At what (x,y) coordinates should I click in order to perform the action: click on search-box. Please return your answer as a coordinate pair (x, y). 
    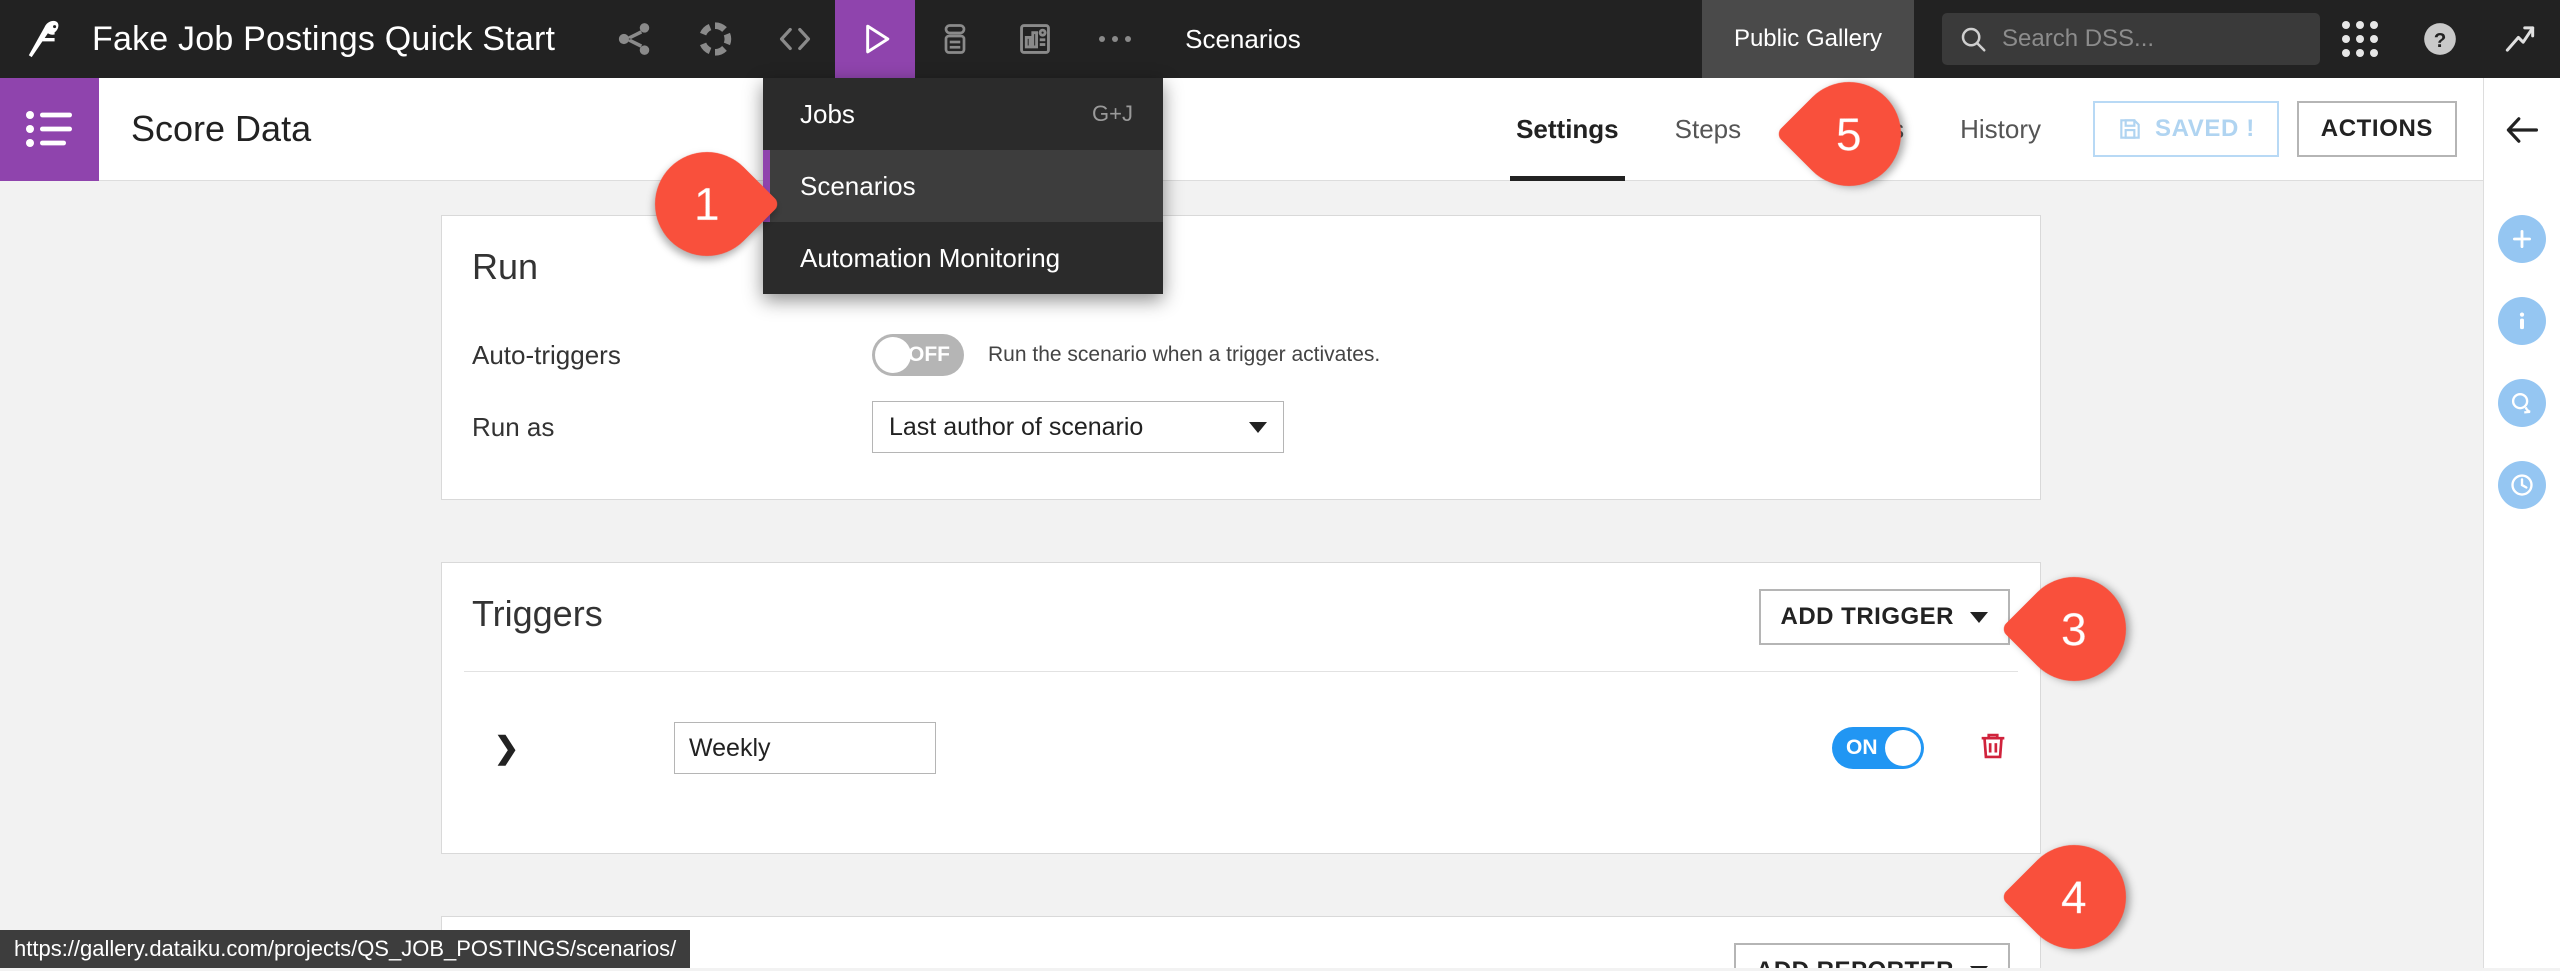
    Looking at the image, I should click on (2131, 39).